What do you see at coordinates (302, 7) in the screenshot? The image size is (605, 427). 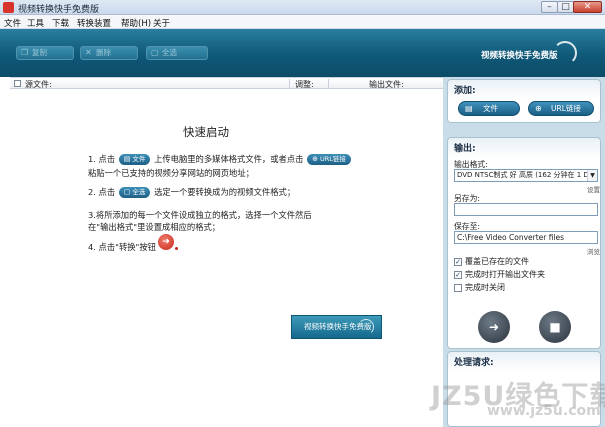 I see `title-bar: 视频转换快手免费版 – □ ✕` at bounding box center [302, 7].